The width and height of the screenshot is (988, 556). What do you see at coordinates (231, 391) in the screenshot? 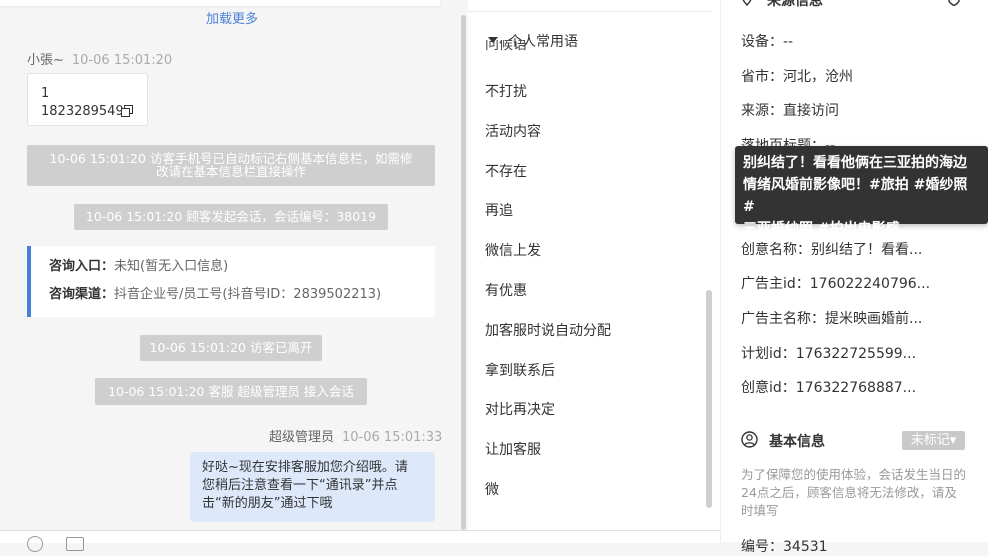
I see `system-msg-agent-joined: 10-06 15:01:20 客服 超级管理员 接入会话` at bounding box center [231, 391].